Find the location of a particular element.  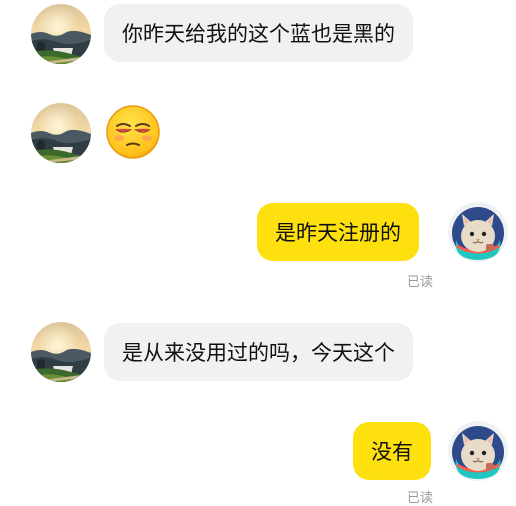

message-bubble-outgoing: 是昨天注册的 is located at coordinates (338, 232).